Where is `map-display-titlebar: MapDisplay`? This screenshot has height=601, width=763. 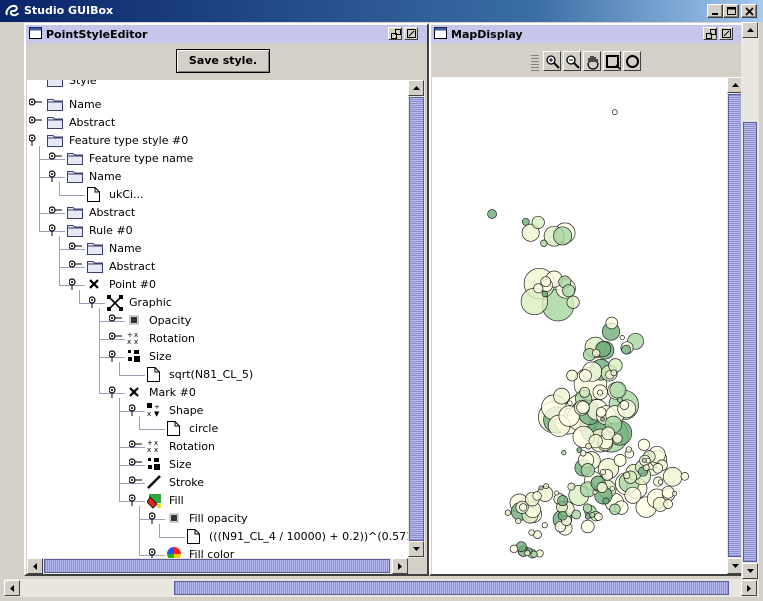
map-display-titlebar: MapDisplay is located at coordinates (586, 34).